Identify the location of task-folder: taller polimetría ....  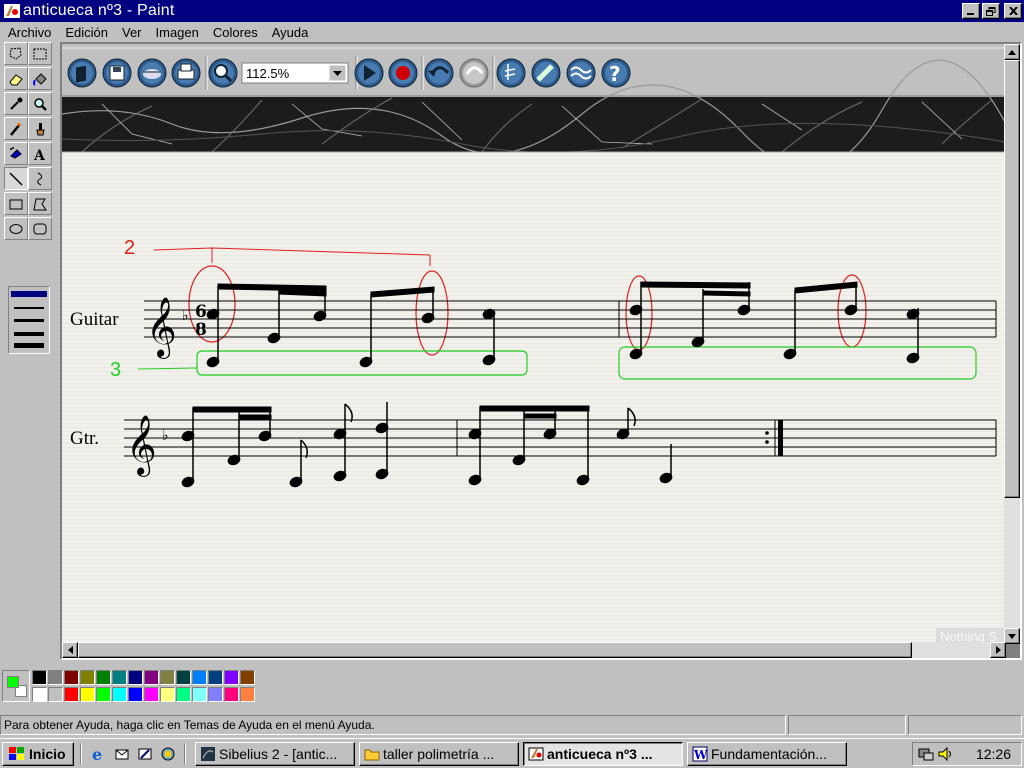
(439, 754).